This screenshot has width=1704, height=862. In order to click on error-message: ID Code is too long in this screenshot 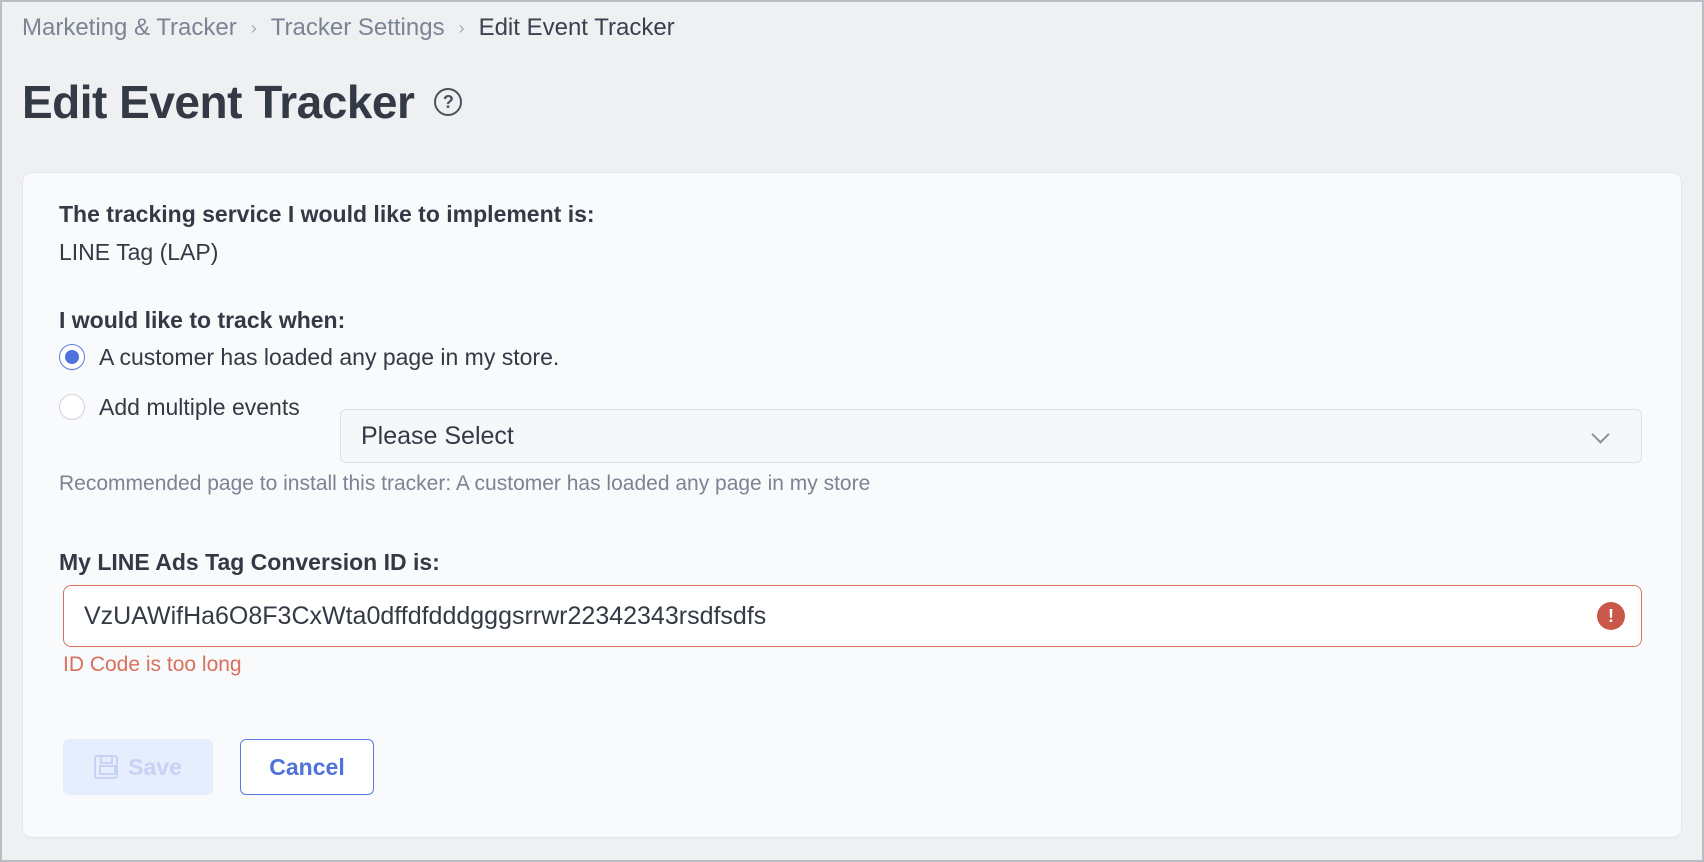, I will do `click(152, 664)`.